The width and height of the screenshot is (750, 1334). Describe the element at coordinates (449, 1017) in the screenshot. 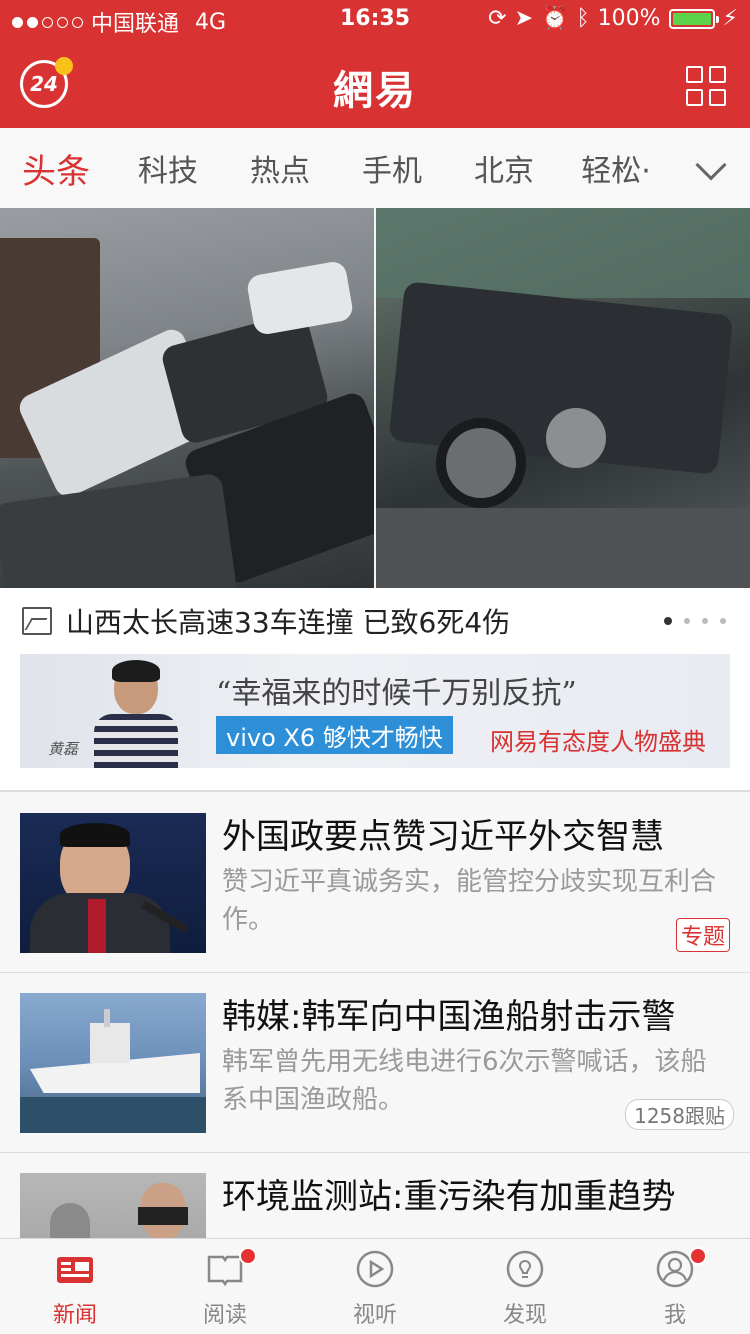

I see `news-title: 韩媒:韩军向中国渔船射击示警` at that location.